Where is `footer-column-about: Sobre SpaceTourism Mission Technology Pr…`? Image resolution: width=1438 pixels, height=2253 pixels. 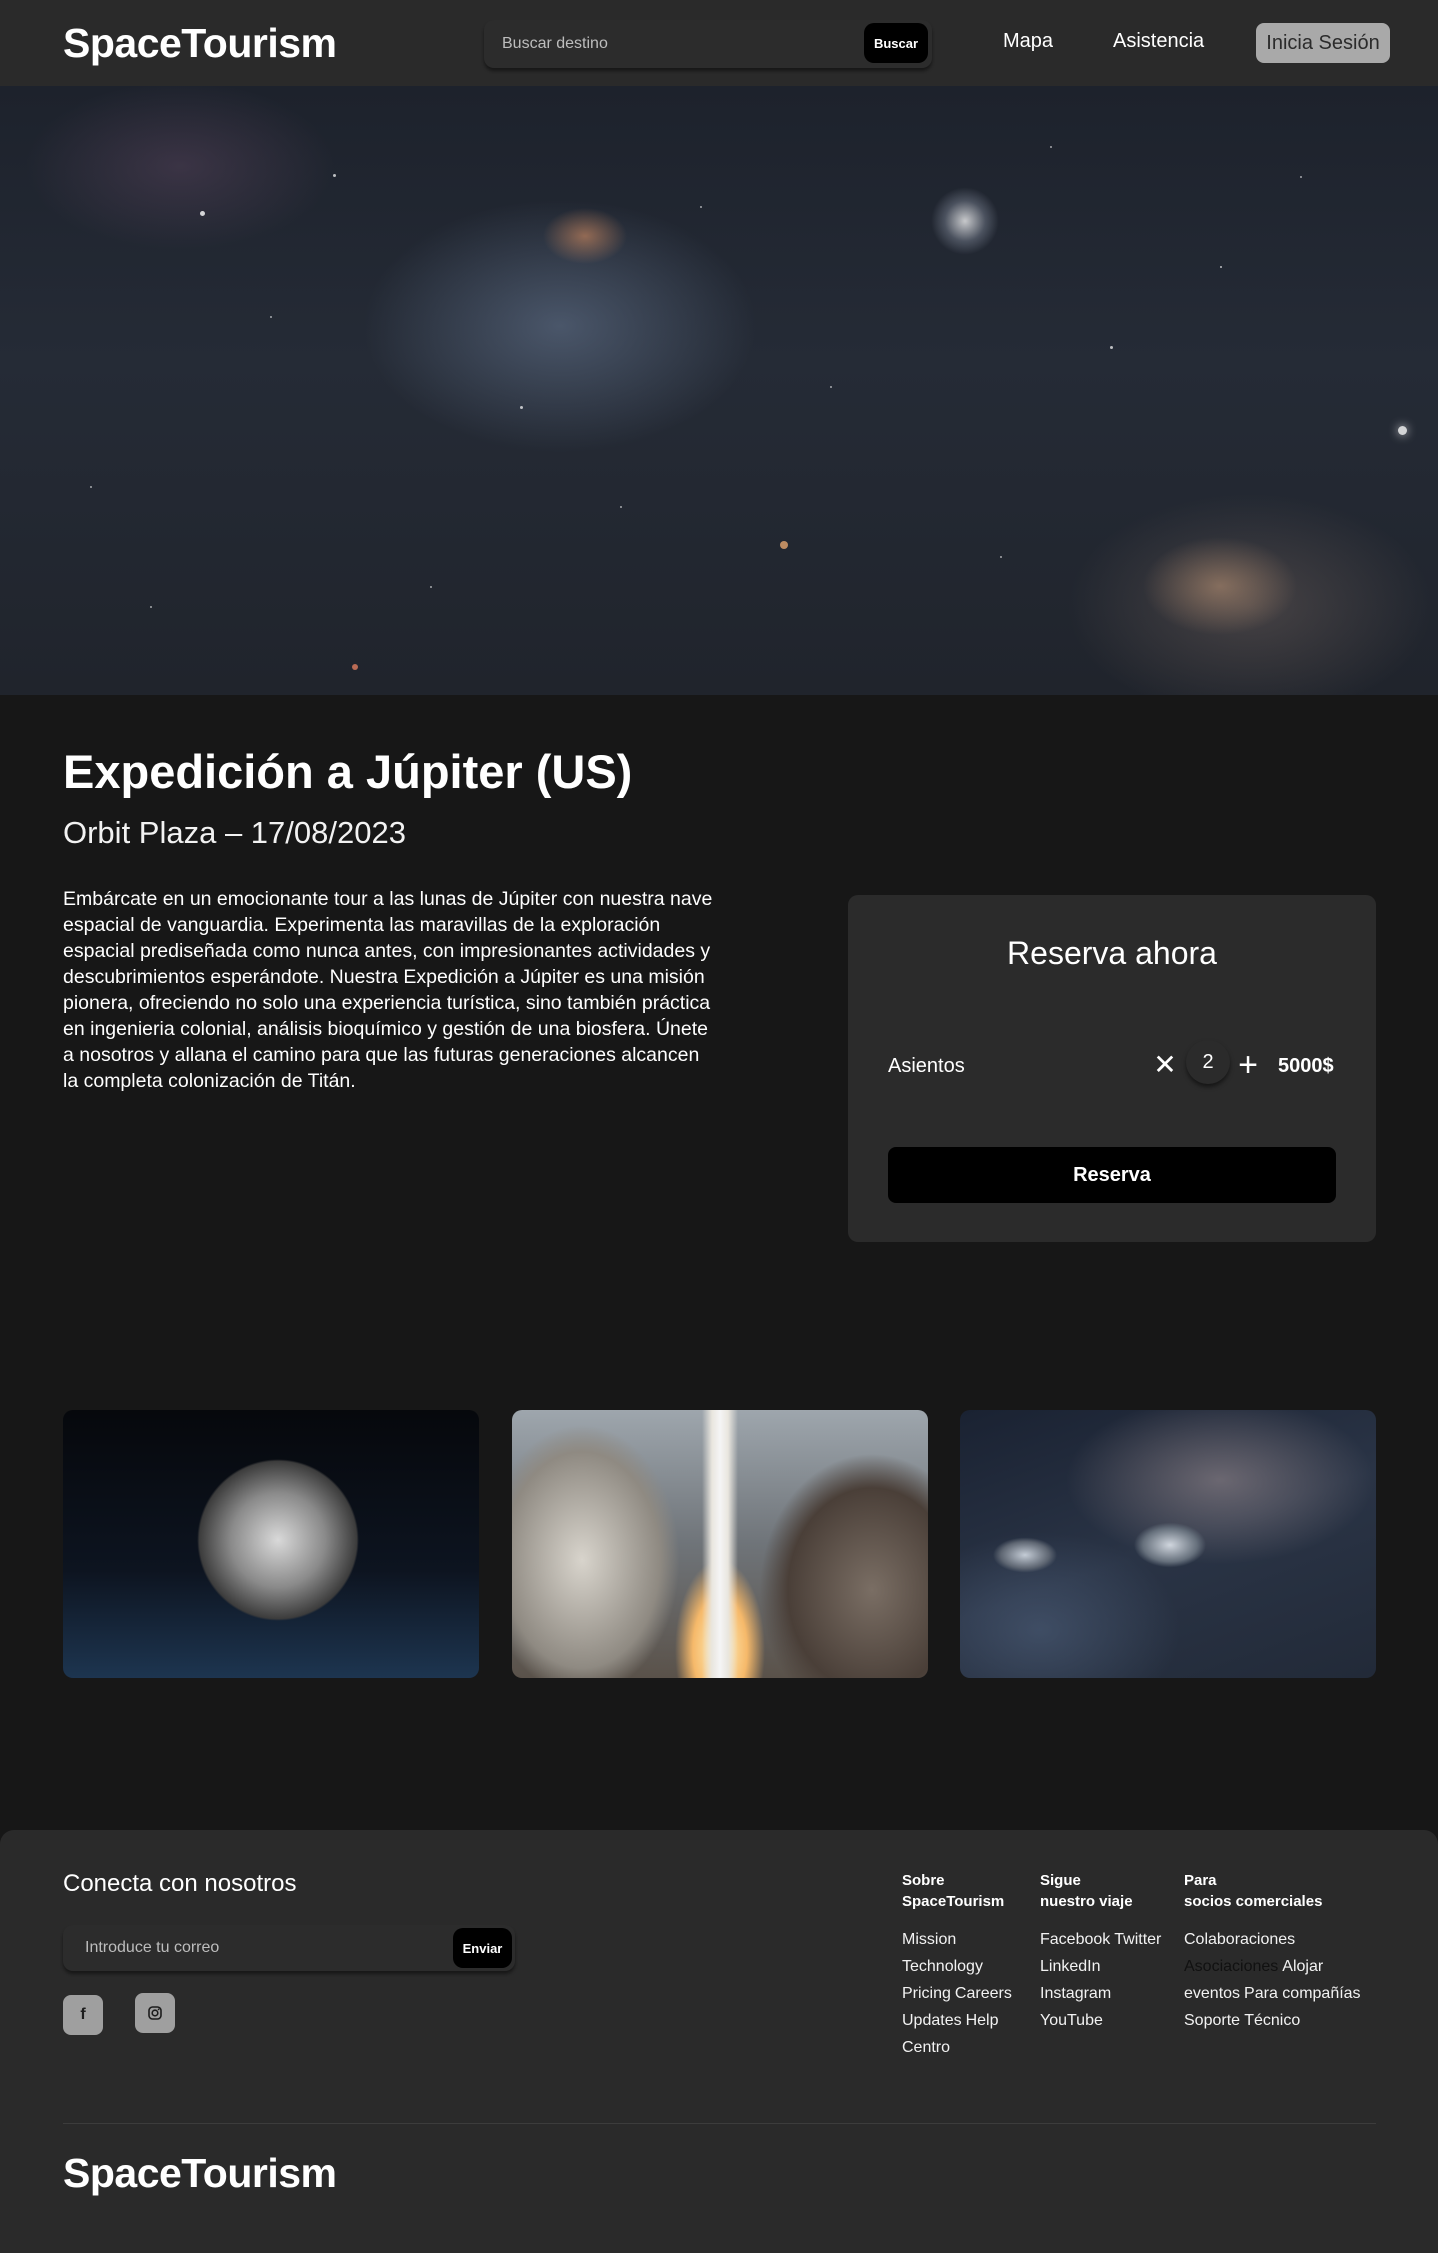 footer-column-about: Sobre SpaceTourism Mission Technology Pr… is located at coordinates (967, 1965).